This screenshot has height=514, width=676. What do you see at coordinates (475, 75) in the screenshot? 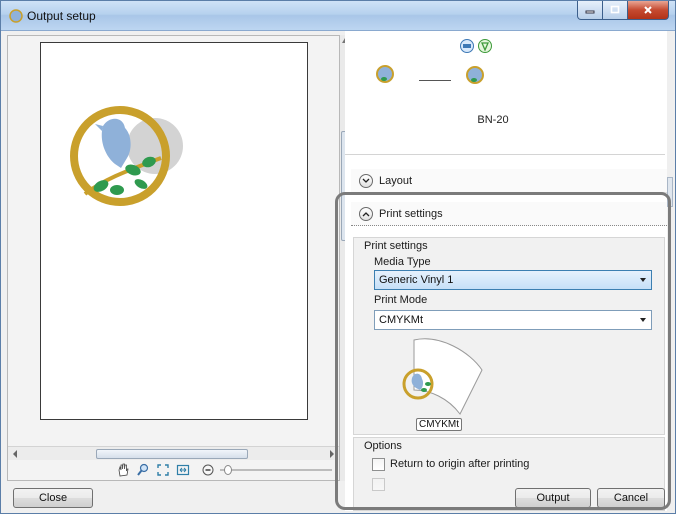
I see `printer-logo-icon` at bounding box center [475, 75].